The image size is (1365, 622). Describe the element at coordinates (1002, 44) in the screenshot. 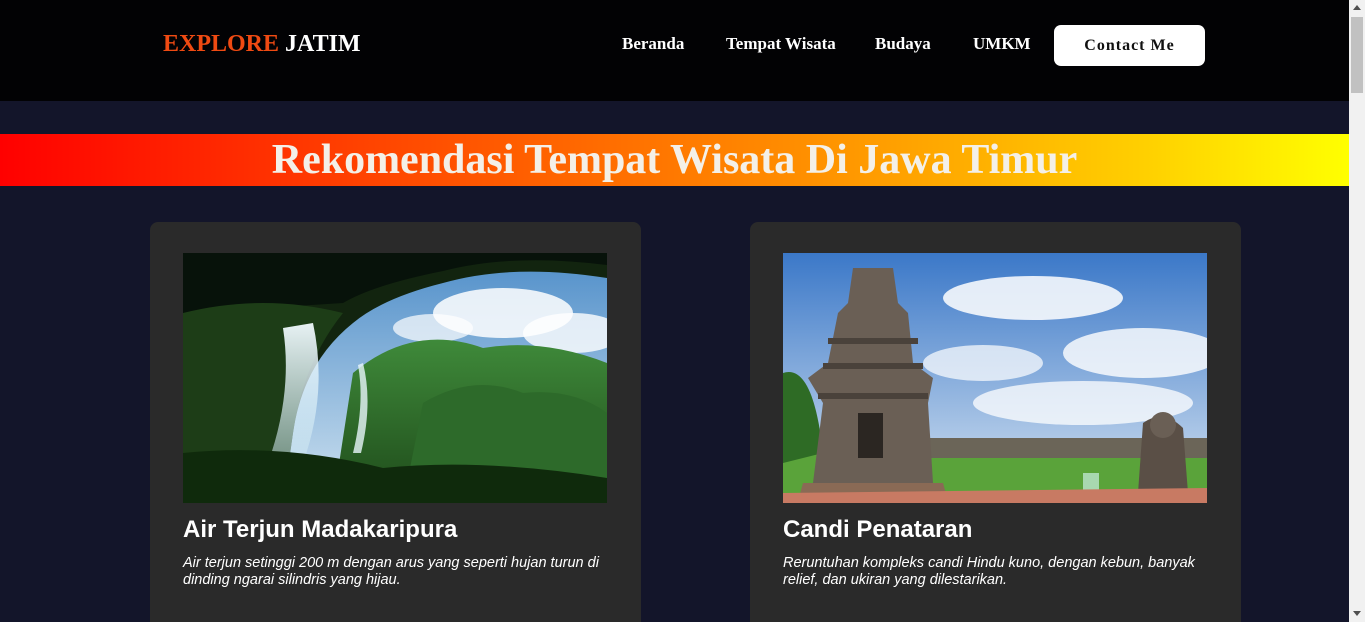

I see `nav-link-umkm: UMKM` at that location.